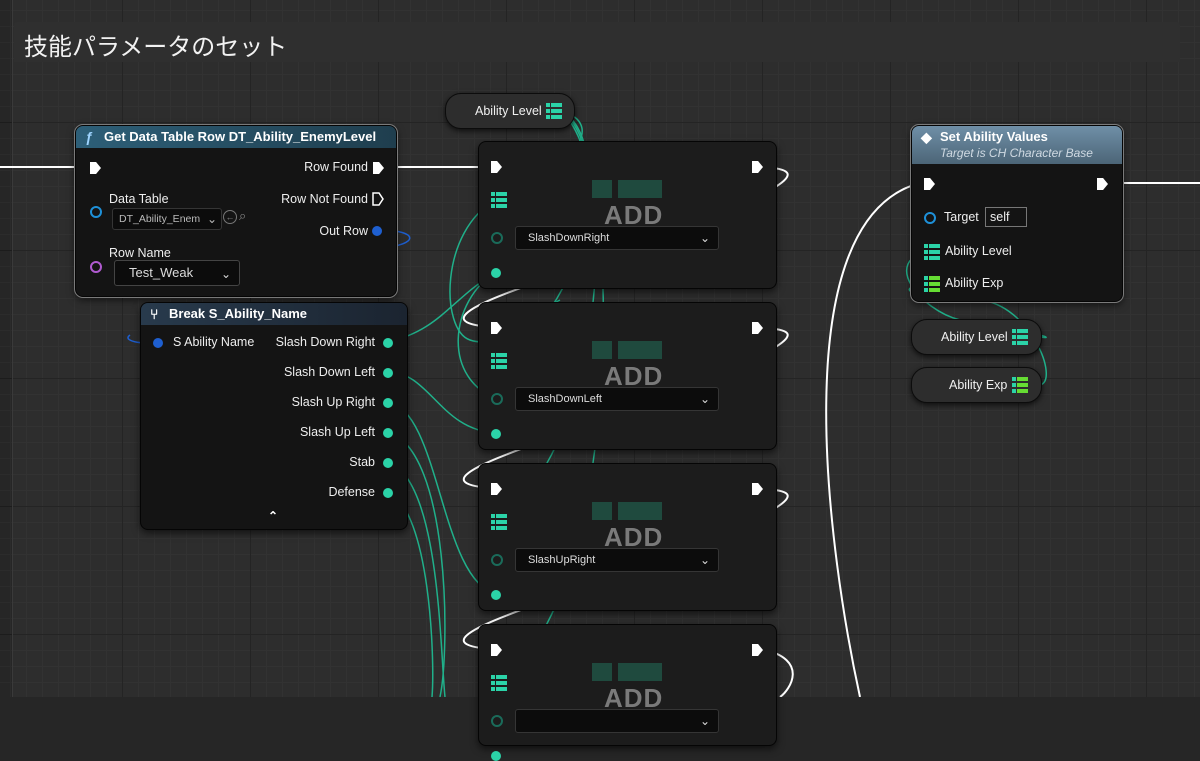 This screenshot has width=1200, height=761. What do you see at coordinates (1016, 153) in the screenshot?
I see `node-subtitle: Target is CH Character Base` at bounding box center [1016, 153].